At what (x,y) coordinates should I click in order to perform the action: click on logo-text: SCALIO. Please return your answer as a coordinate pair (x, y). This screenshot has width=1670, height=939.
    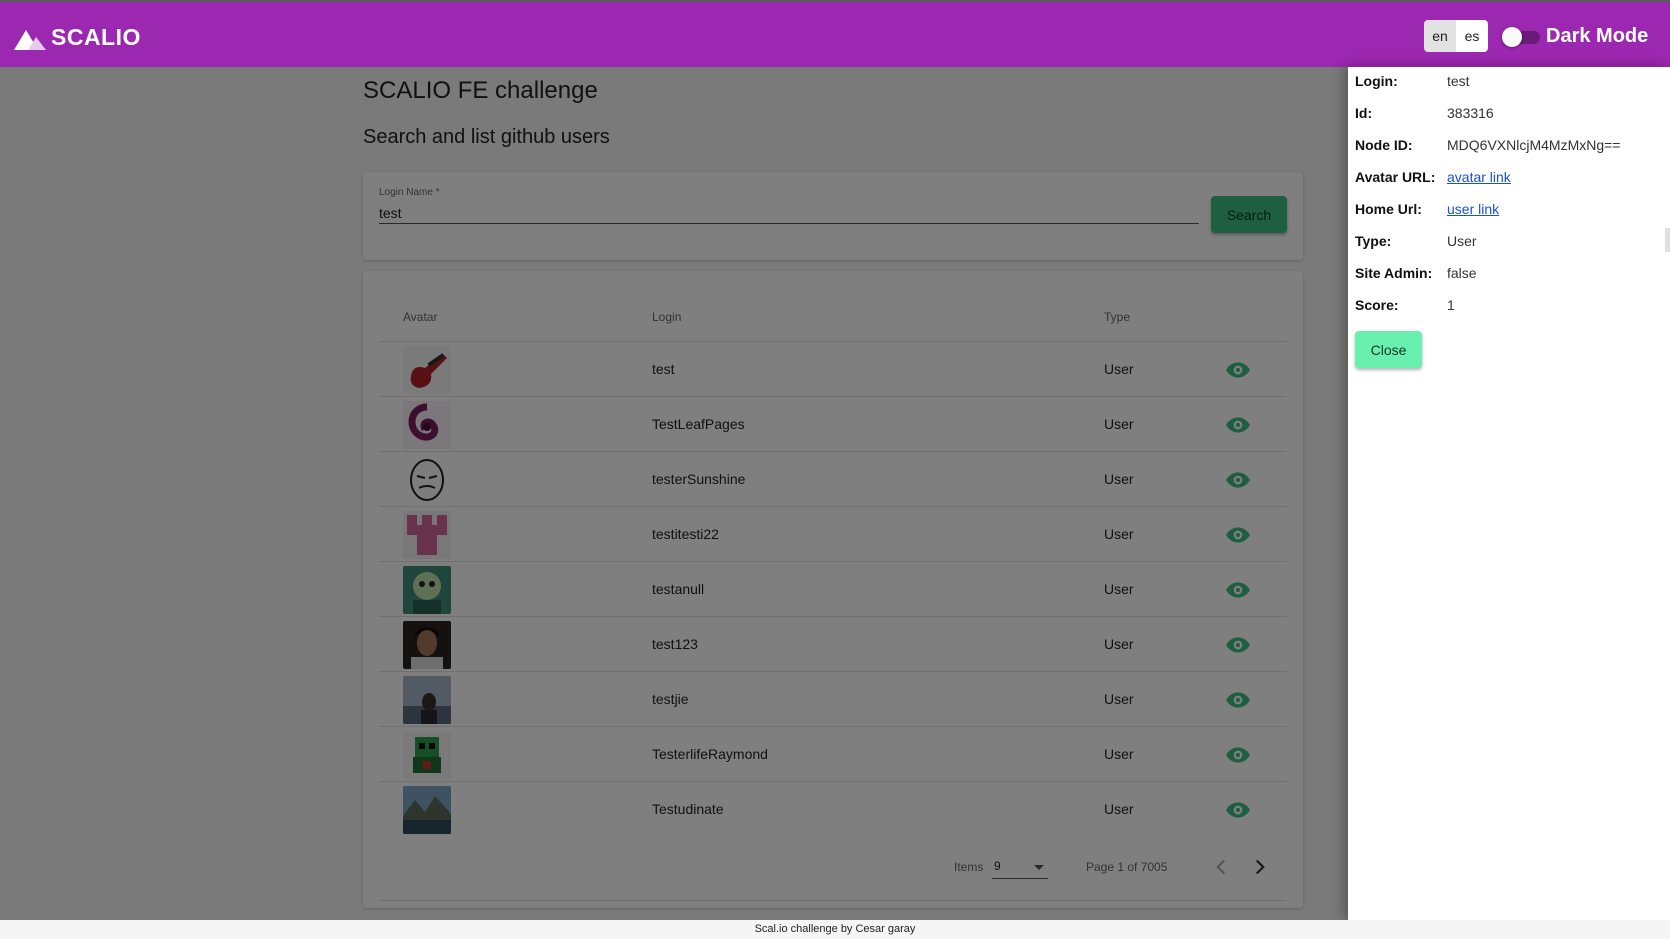
    Looking at the image, I should click on (96, 37).